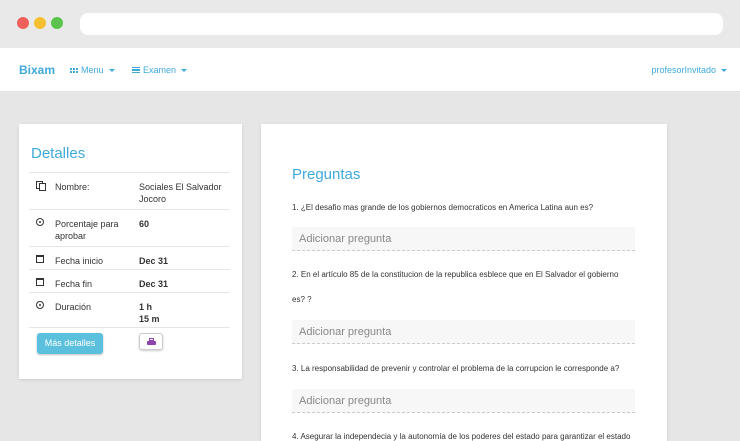  I want to click on user-dropdown: profesorInvitado, so click(689, 70).